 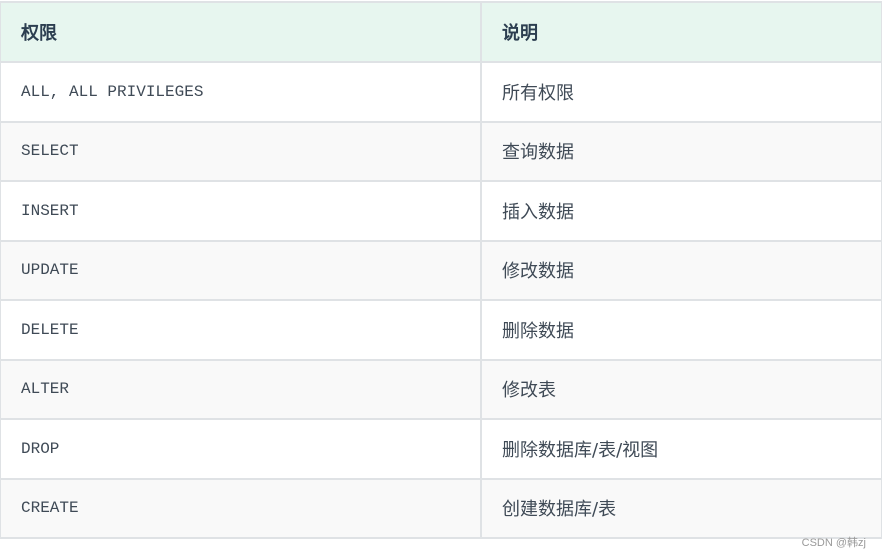 What do you see at coordinates (241, 449) in the screenshot?
I see `privilege-cell: DROP` at bounding box center [241, 449].